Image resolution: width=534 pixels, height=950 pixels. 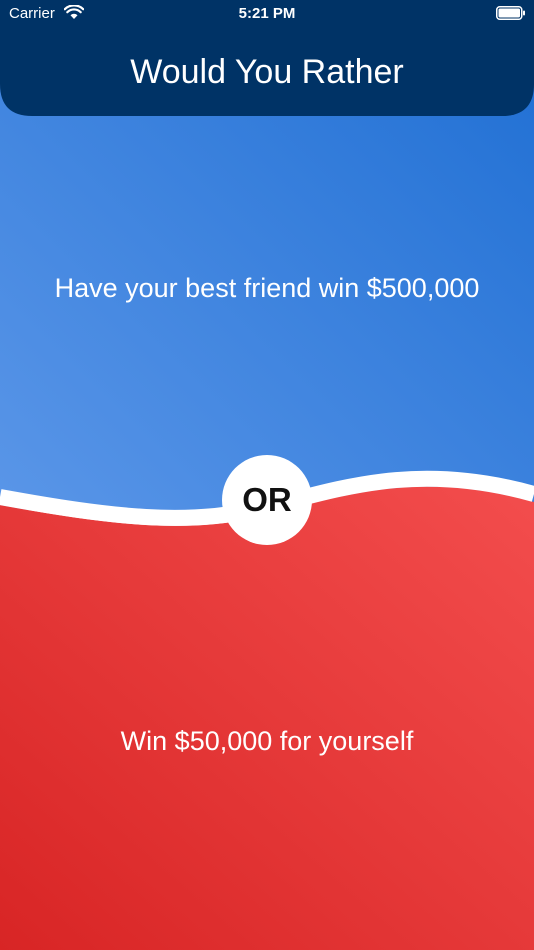 I want to click on option-first-text: Have your best friend win $500,000, so click(x=267, y=288).